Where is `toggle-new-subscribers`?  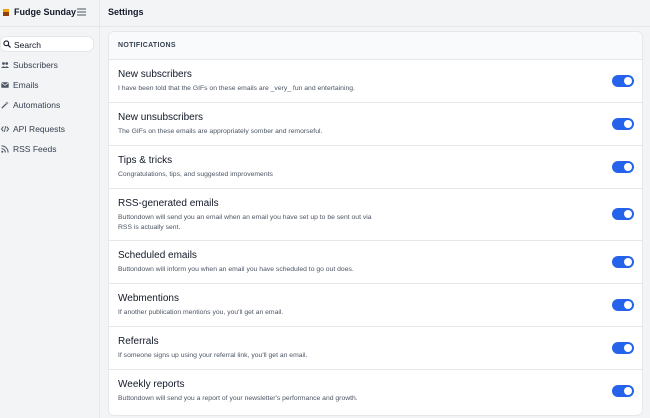
toggle-new-subscribers is located at coordinates (623, 81).